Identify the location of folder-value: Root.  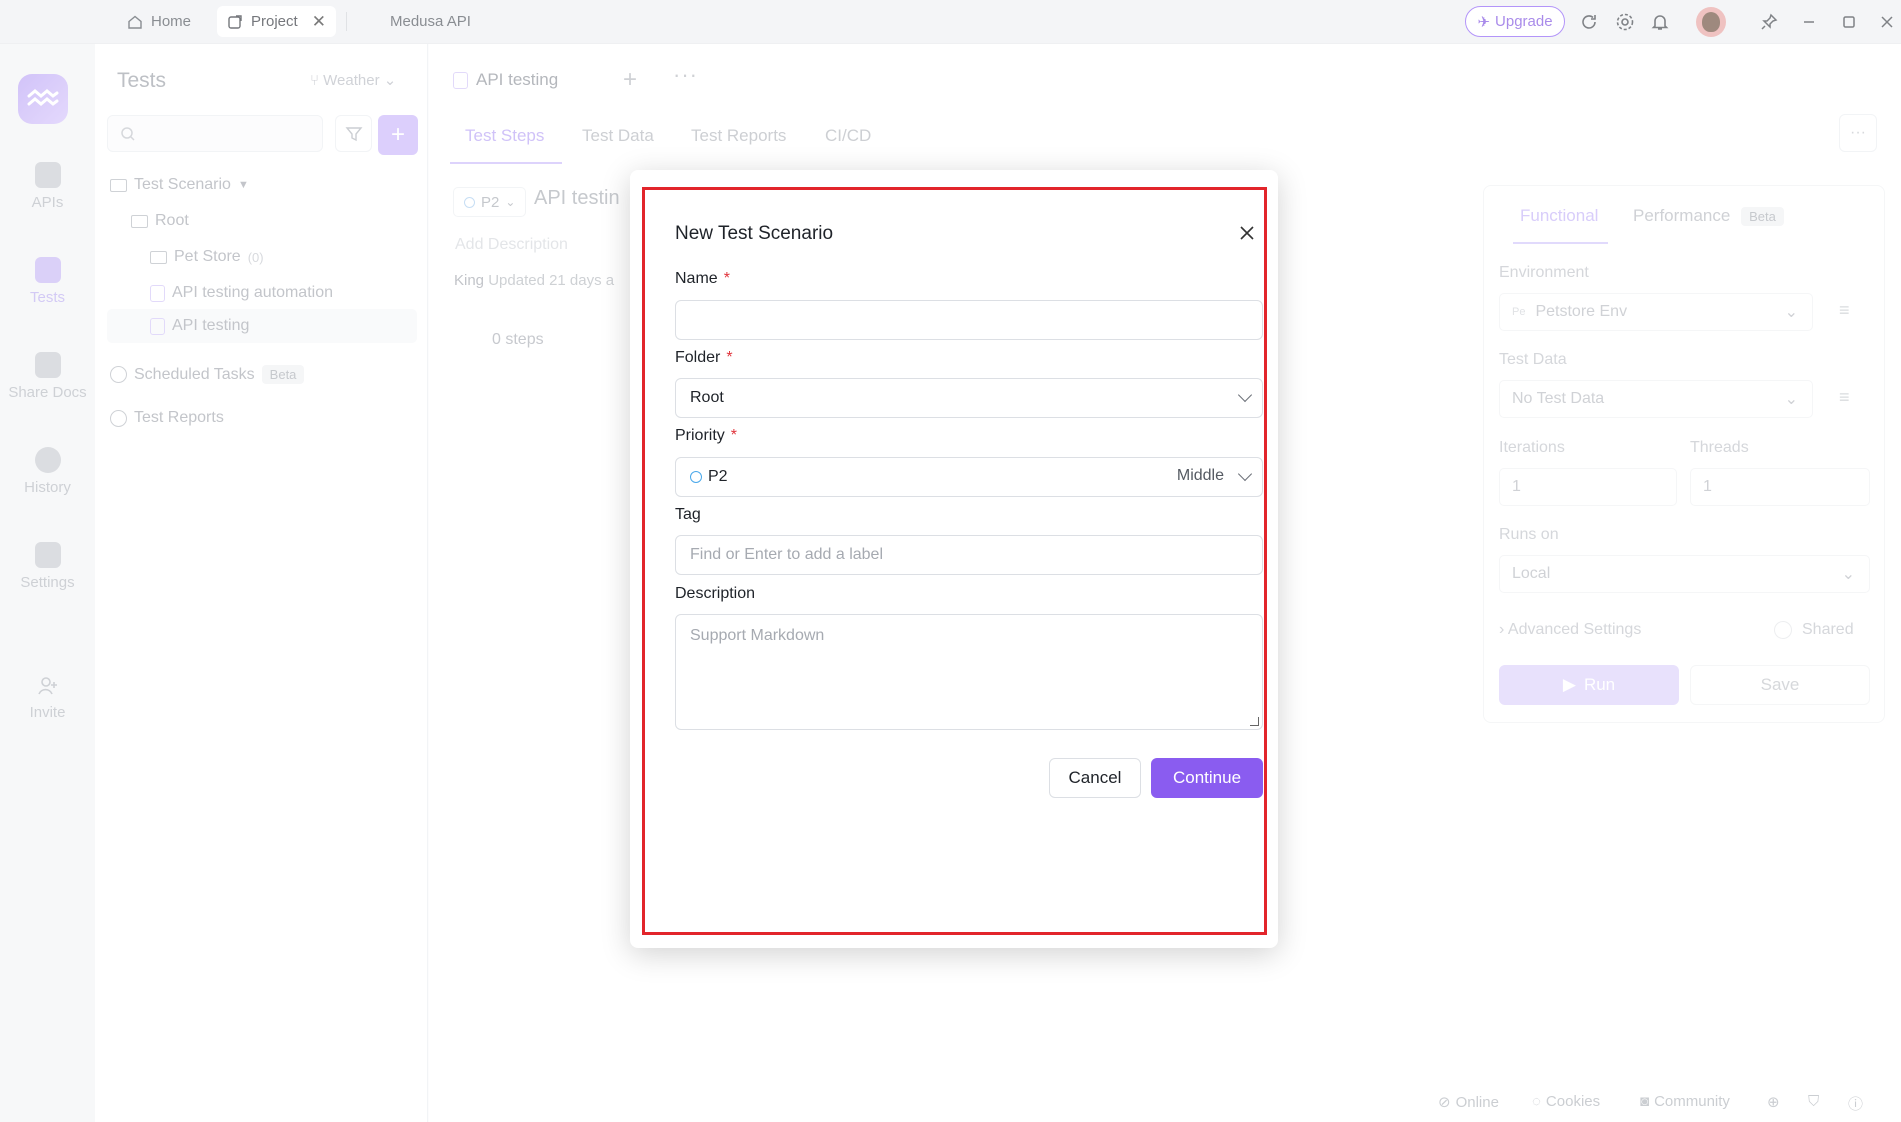
(707, 397).